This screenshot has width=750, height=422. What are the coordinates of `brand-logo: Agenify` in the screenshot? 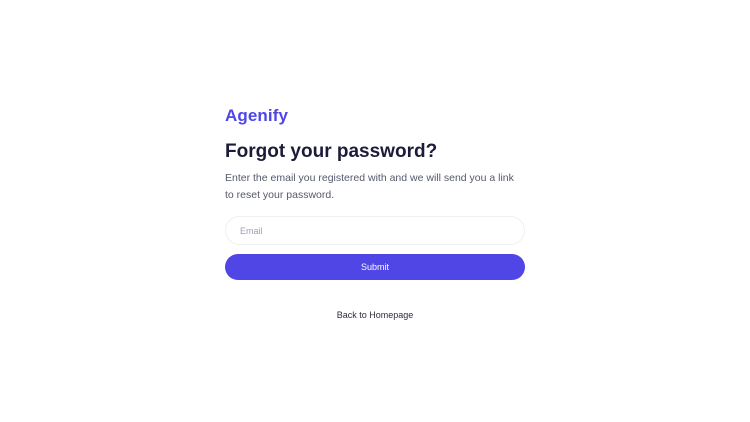 It's located at (257, 115).